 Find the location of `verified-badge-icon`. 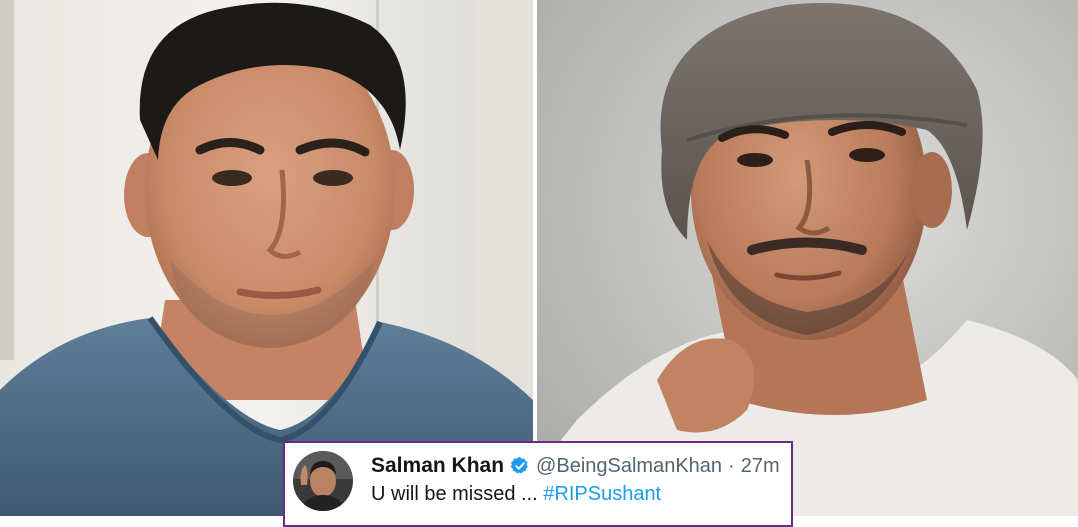

verified-badge-icon is located at coordinates (520, 466).